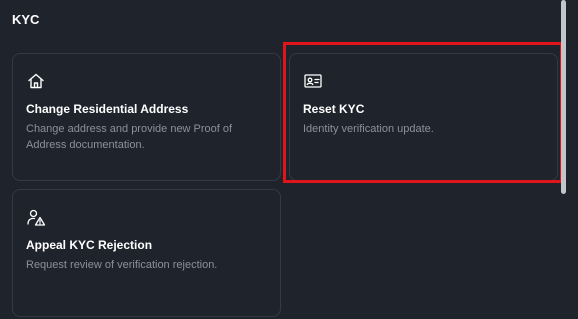 This screenshot has height=319, width=578. What do you see at coordinates (563, 97) in the screenshot?
I see `scrollbar-thumb` at bounding box center [563, 97].